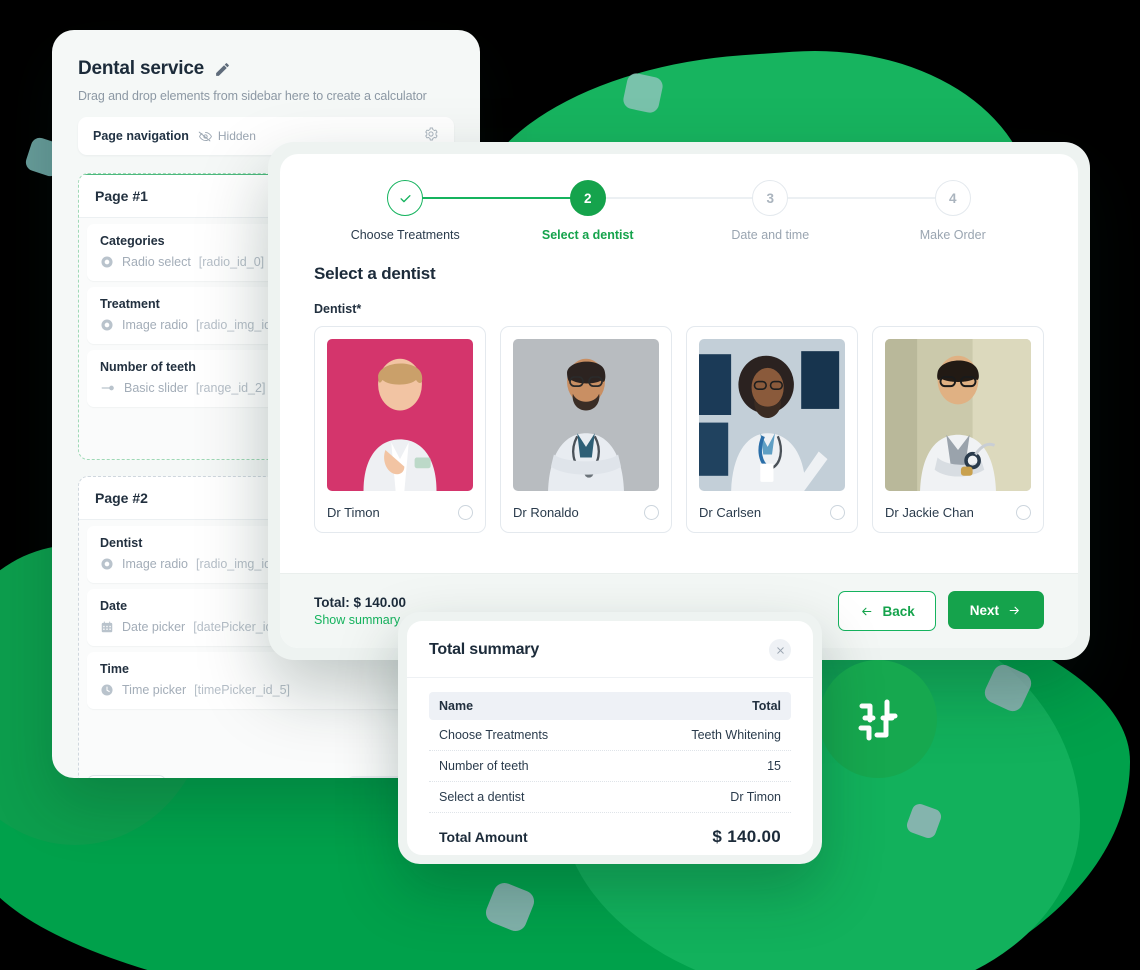 Image resolution: width=1140 pixels, height=970 pixels. What do you see at coordinates (484, 766) in the screenshot?
I see `row-name: Number of teeth` at bounding box center [484, 766].